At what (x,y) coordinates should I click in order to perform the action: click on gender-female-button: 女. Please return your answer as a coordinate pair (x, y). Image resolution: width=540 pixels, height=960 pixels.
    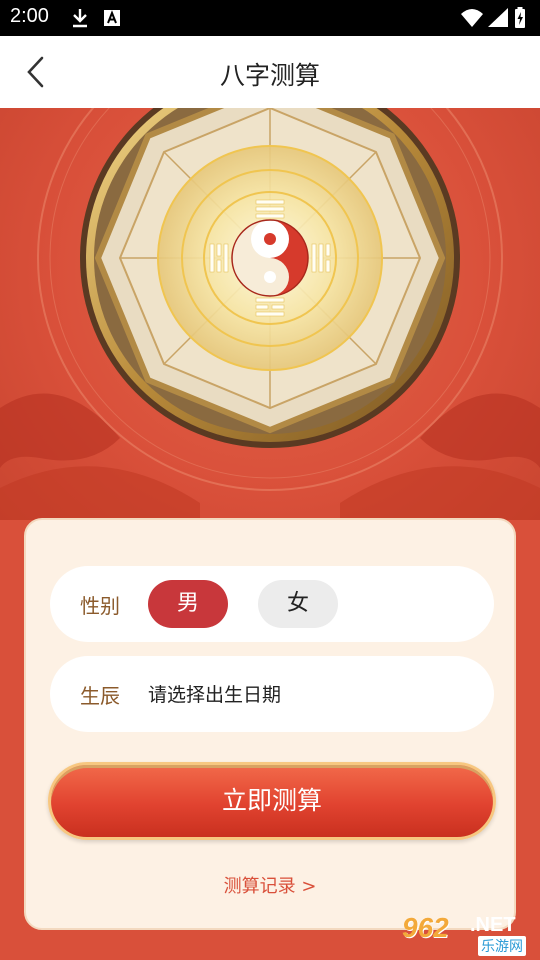
    Looking at the image, I should click on (298, 604).